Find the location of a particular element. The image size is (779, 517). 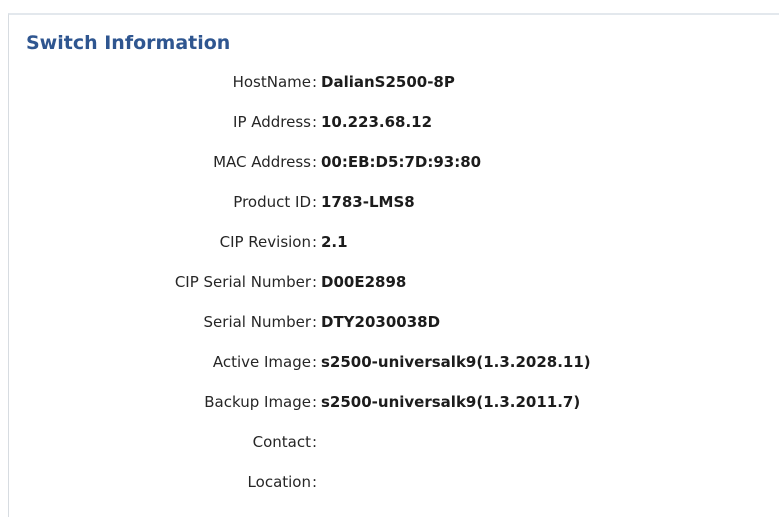

serial-number-row: Serial Number : DTY2030038D is located at coordinates (394, 322).